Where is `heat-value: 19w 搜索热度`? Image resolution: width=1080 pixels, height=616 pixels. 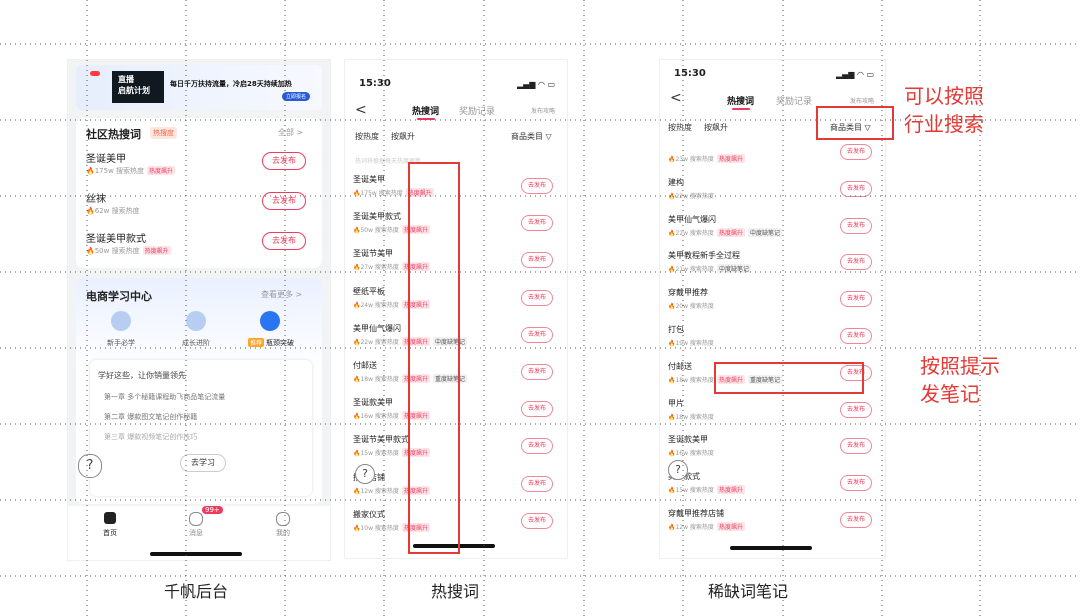 heat-value: 19w 搜索热度 is located at coordinates (694, 343).